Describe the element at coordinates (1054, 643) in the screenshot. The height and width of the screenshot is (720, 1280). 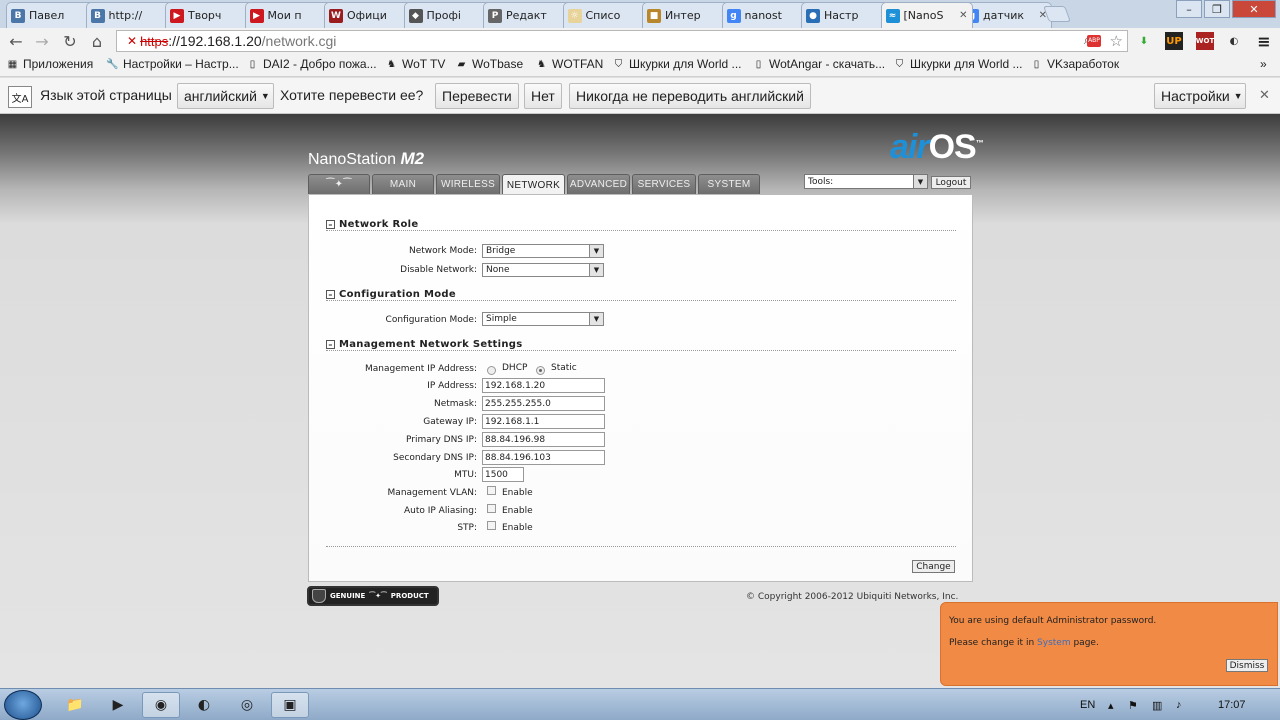
I see `system-link: System` at that location.